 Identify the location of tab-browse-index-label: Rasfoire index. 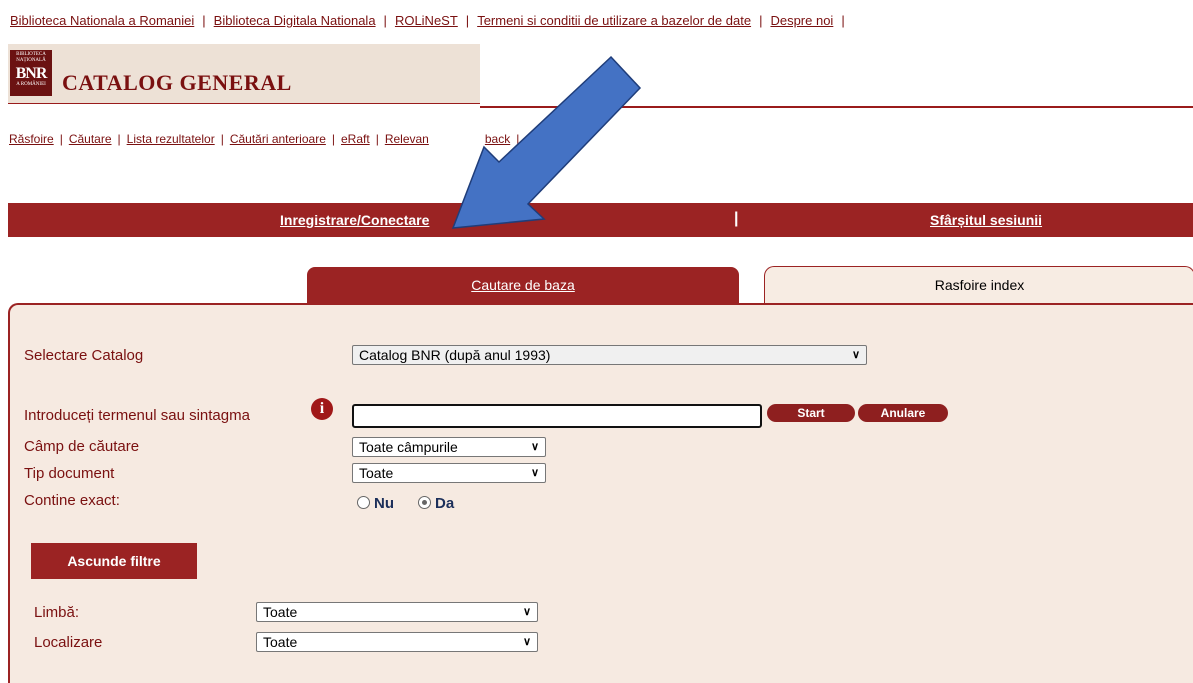
(979, 285).